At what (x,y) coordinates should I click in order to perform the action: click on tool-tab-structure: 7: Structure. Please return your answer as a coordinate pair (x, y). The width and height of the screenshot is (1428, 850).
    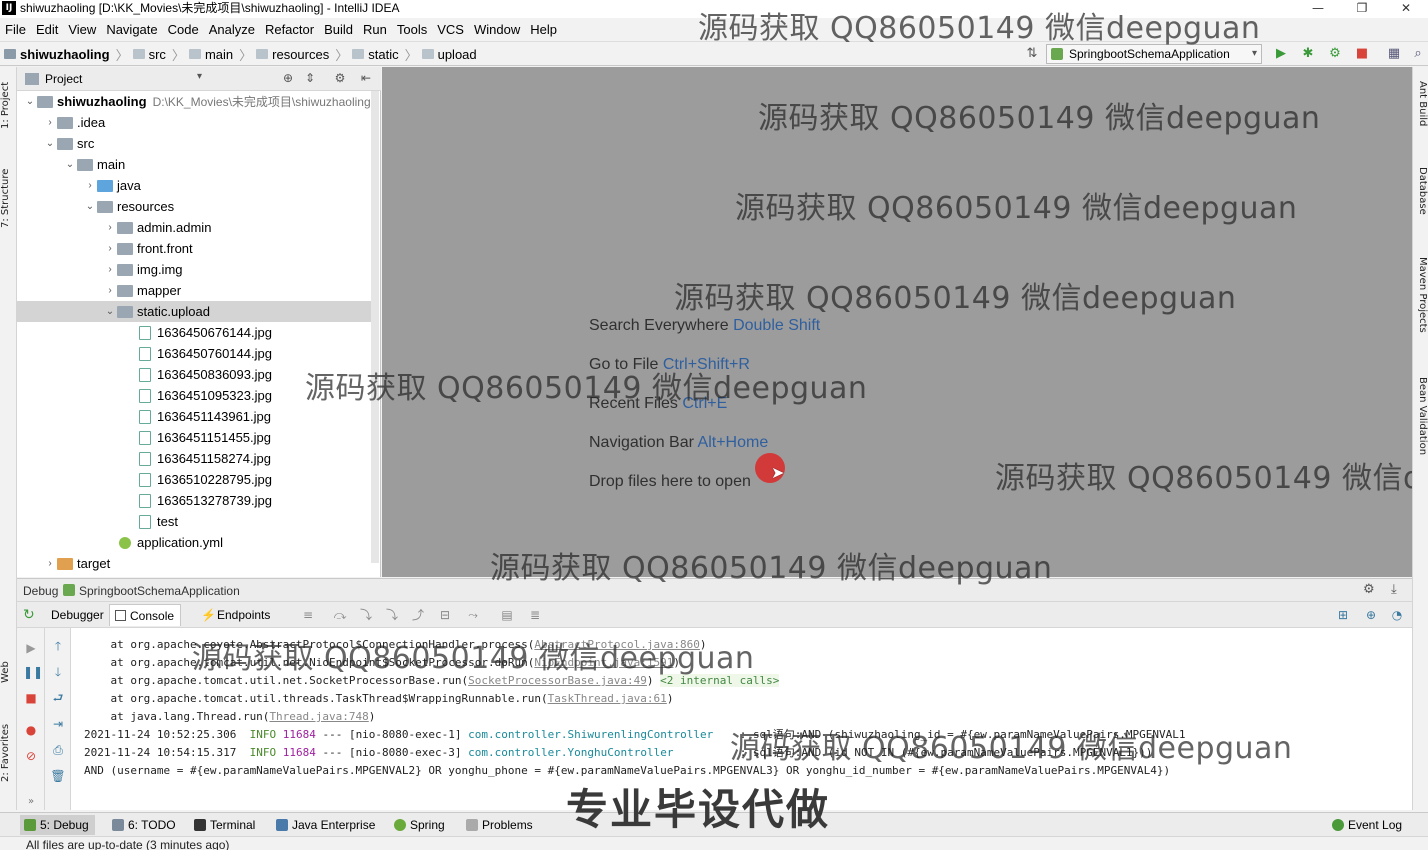
    Looking at the image, I should click on (8, 198).